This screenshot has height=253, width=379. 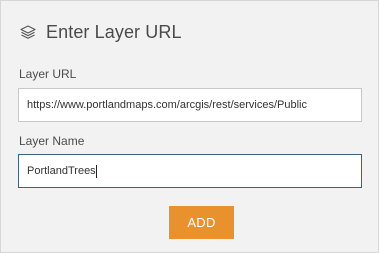 I want to click on layers-icon, so click(x=28, y=32).